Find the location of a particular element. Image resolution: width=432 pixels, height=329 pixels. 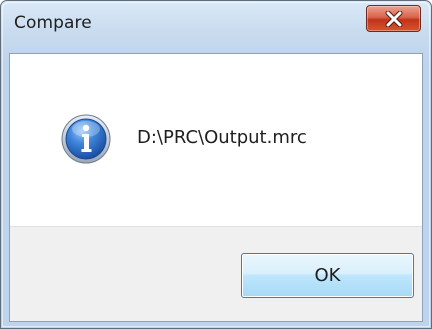

ok-button: OK is located at coordinates (327, 275).